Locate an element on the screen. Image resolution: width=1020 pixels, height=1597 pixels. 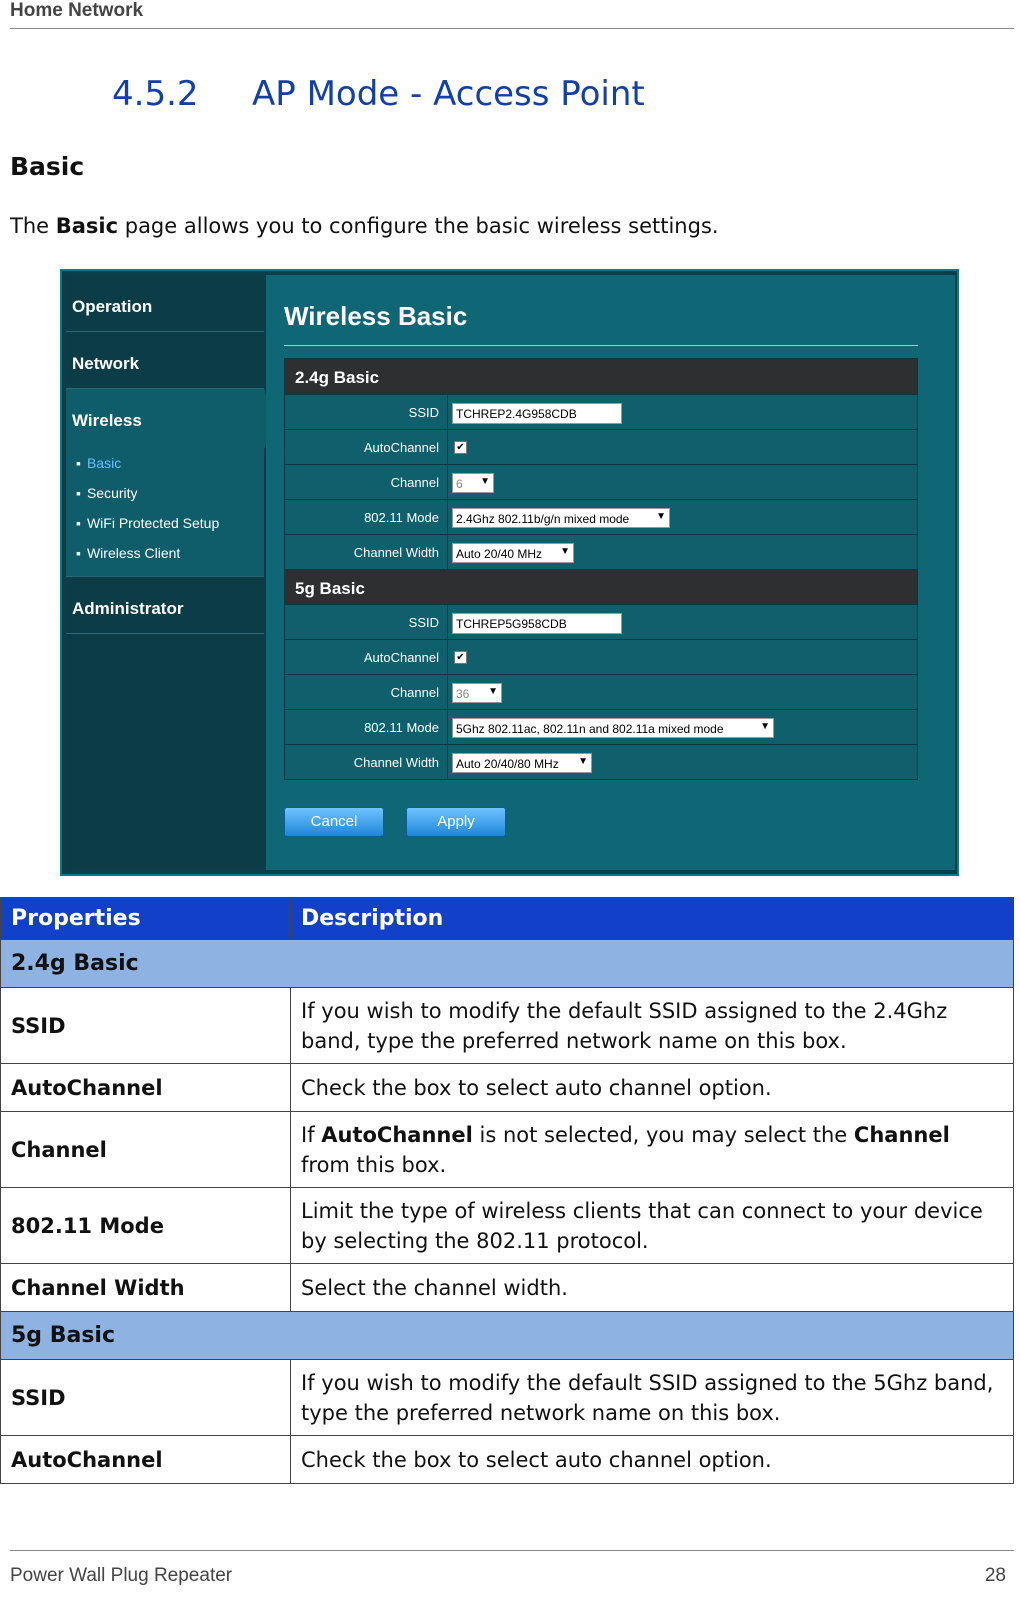
desc-bold: Channel is located at coordinates (901, 1134).